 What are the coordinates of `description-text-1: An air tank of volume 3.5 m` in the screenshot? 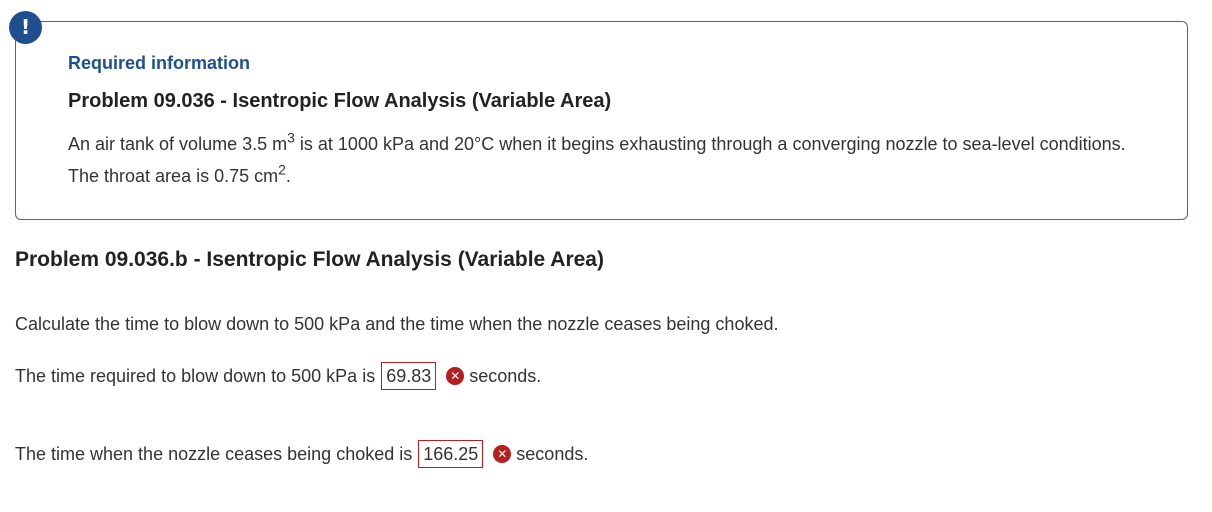 It's located at (178, 144).